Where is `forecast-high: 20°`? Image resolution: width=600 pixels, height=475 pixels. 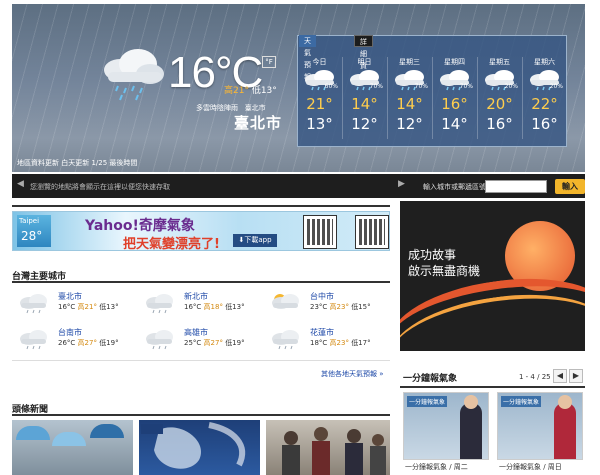
forecast-high: 20° is located at coordinates (499, 104).